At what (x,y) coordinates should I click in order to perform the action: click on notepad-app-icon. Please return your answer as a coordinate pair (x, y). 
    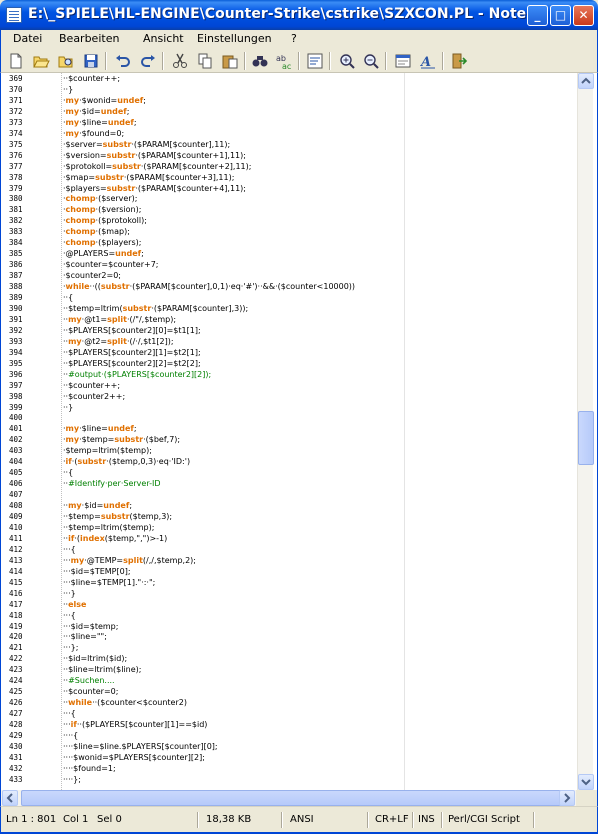
    Looking at the image, I should click on (14, 15).